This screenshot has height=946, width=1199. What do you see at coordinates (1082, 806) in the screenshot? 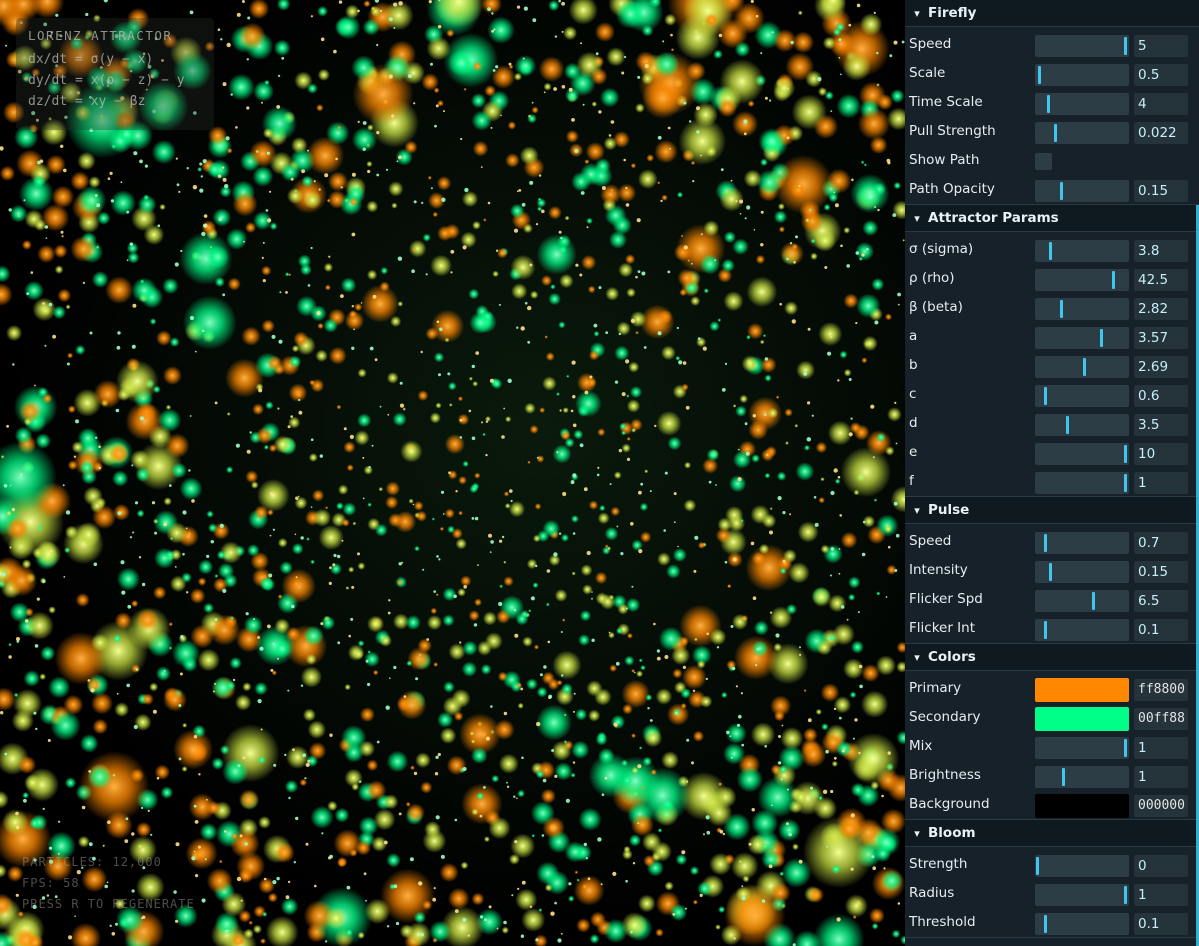
I see `background-color-swatch` at bounding box center [1082, 806].